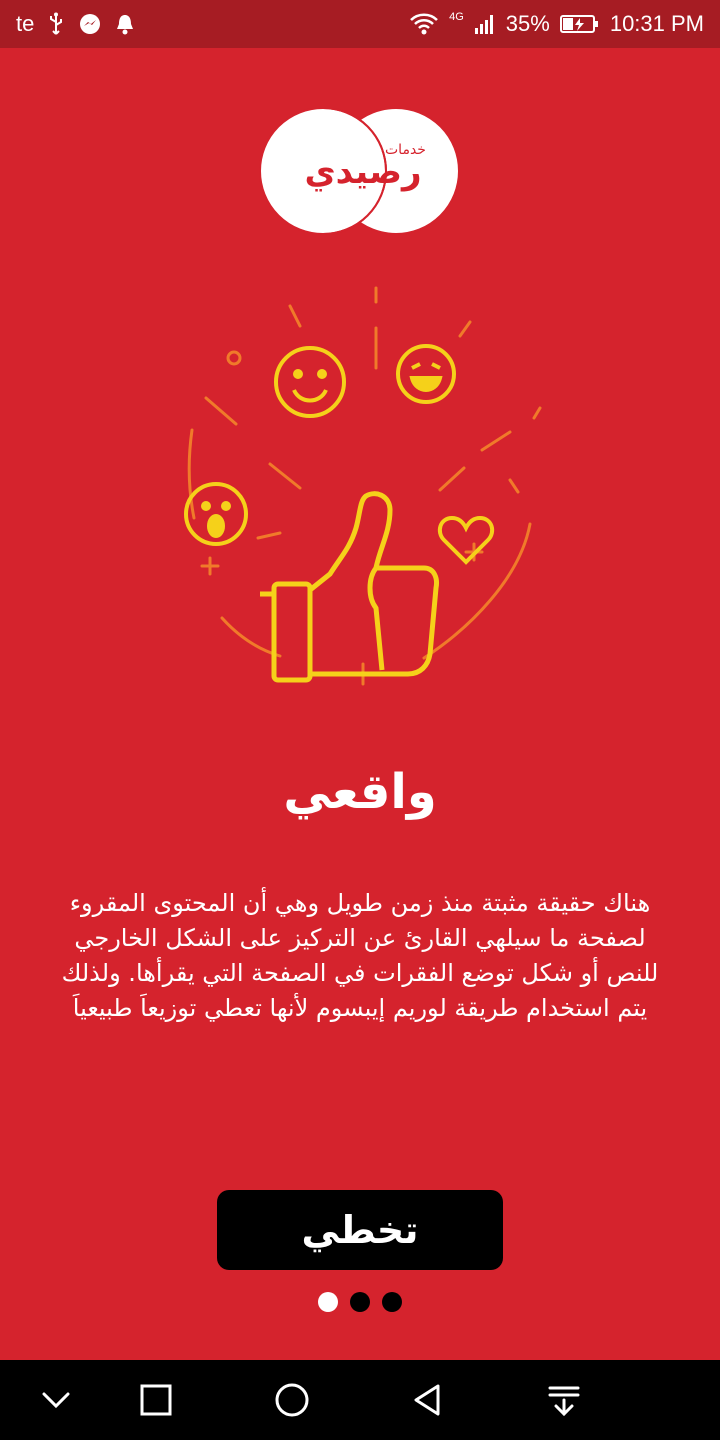  Describe the element at coordinates (426, 374) in the screenshot. I see `laughing-face-icon` at that location.